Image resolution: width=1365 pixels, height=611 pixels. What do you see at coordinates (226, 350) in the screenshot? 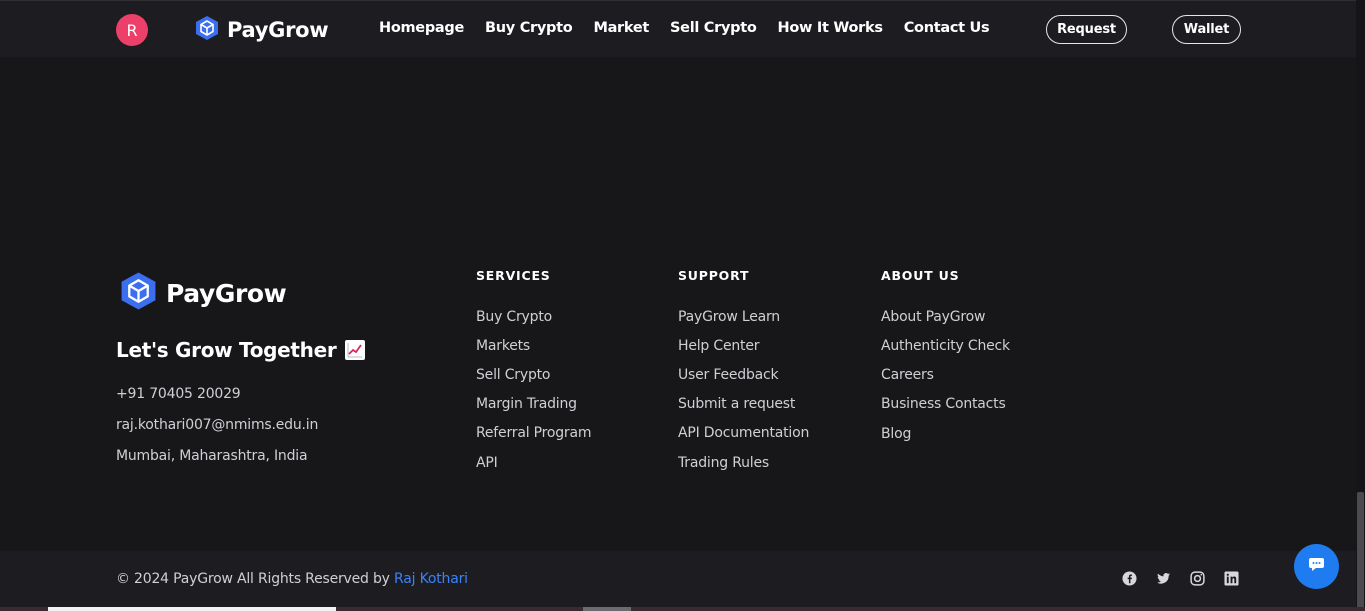
I see `tagline-text: Let's Grow Together` at bounding box center [226, 350].